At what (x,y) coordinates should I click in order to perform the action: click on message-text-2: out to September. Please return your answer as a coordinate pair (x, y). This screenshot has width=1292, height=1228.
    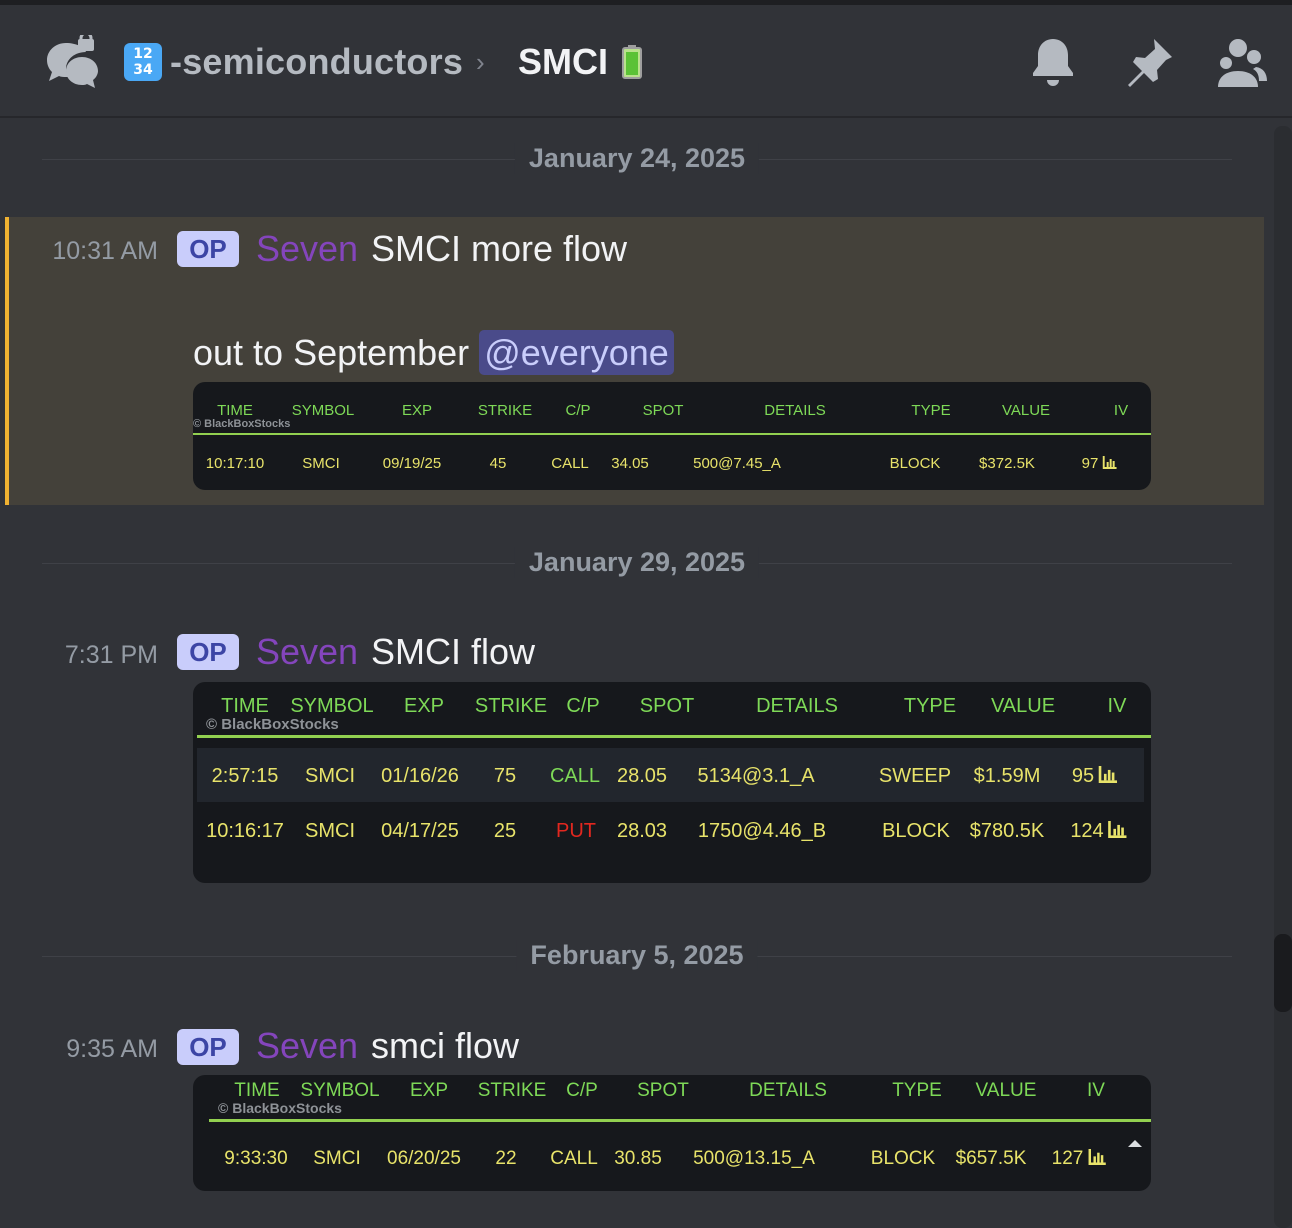
    Looking at the image, I should click on (331, 352).